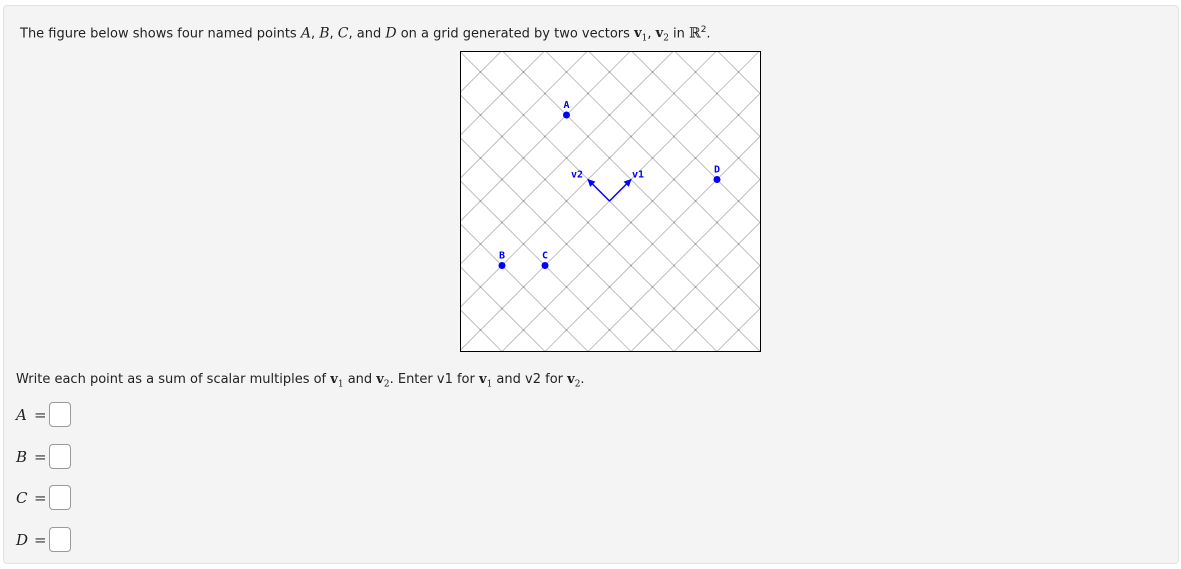  What do you see at coordinates (566, 105) in the screenshot?
I see `point-a-label: A` at bounding box center [566, 105].